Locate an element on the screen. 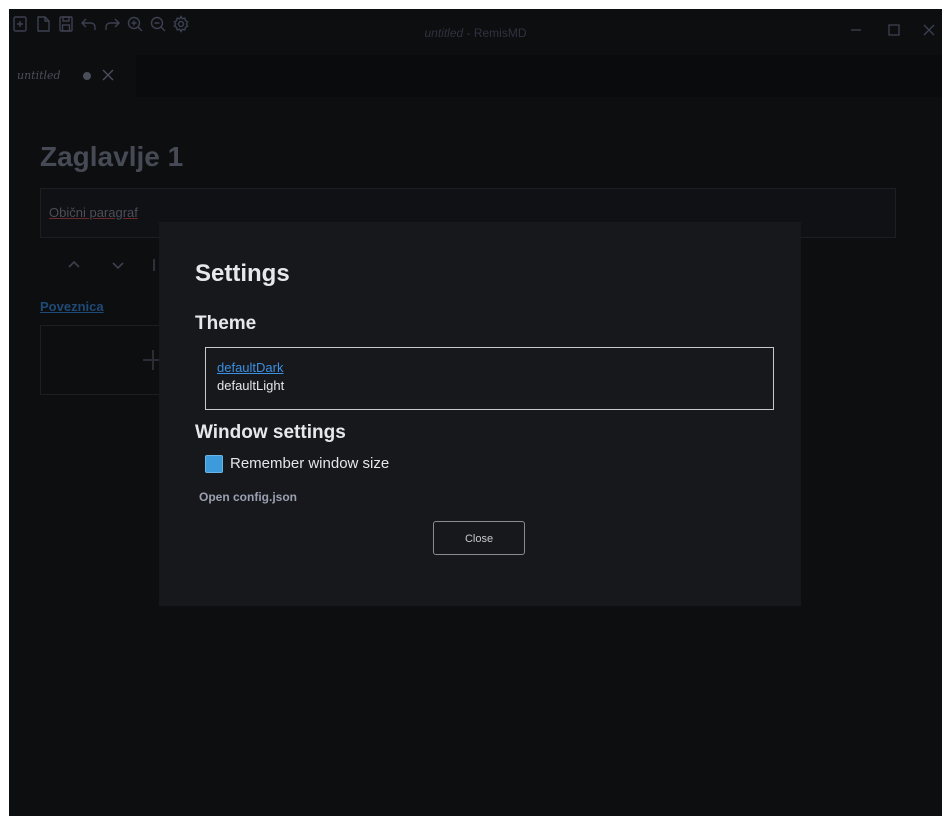 This screenshot has height=816, width=942. minimize-icon is located at coordinates (856, 30).